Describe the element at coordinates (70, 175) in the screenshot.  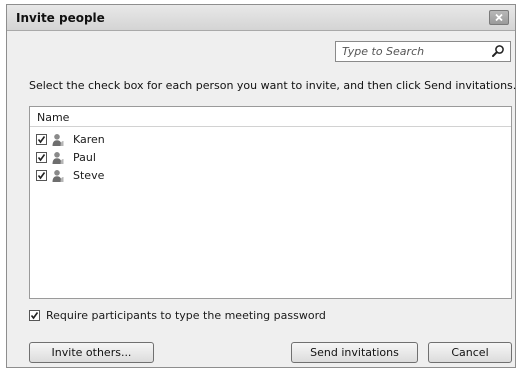
I see `list-item-steve: Steve` at that location.